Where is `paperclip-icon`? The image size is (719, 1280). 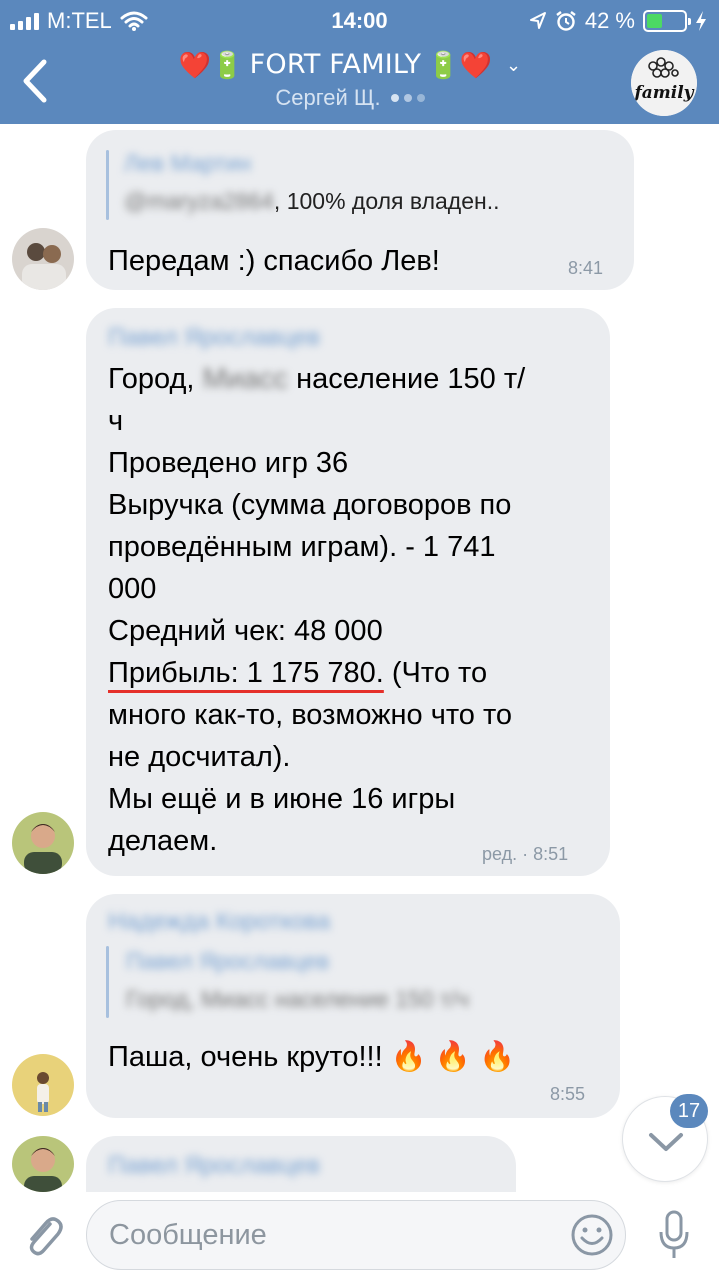 paperclip-icon is located at coordinates (42, 1235).